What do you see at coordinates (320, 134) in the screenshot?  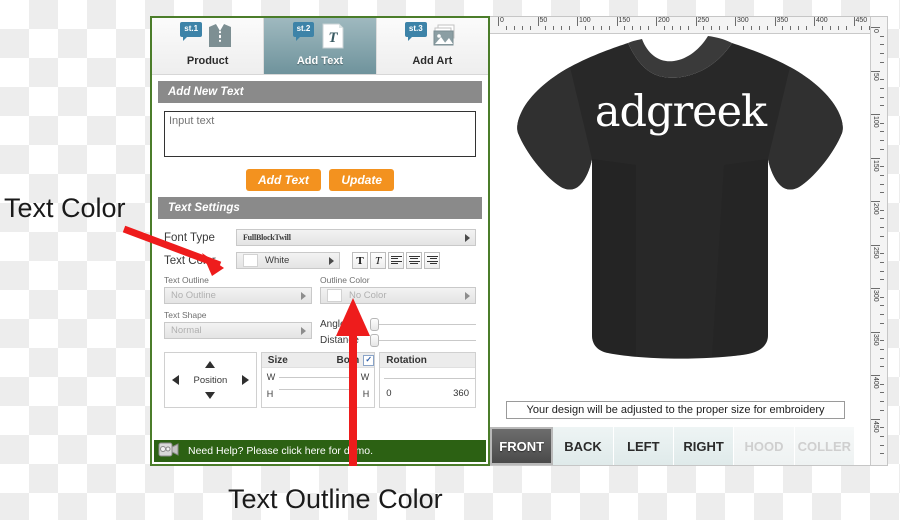 I see `new-text-input` at bounding box center [320, 134].